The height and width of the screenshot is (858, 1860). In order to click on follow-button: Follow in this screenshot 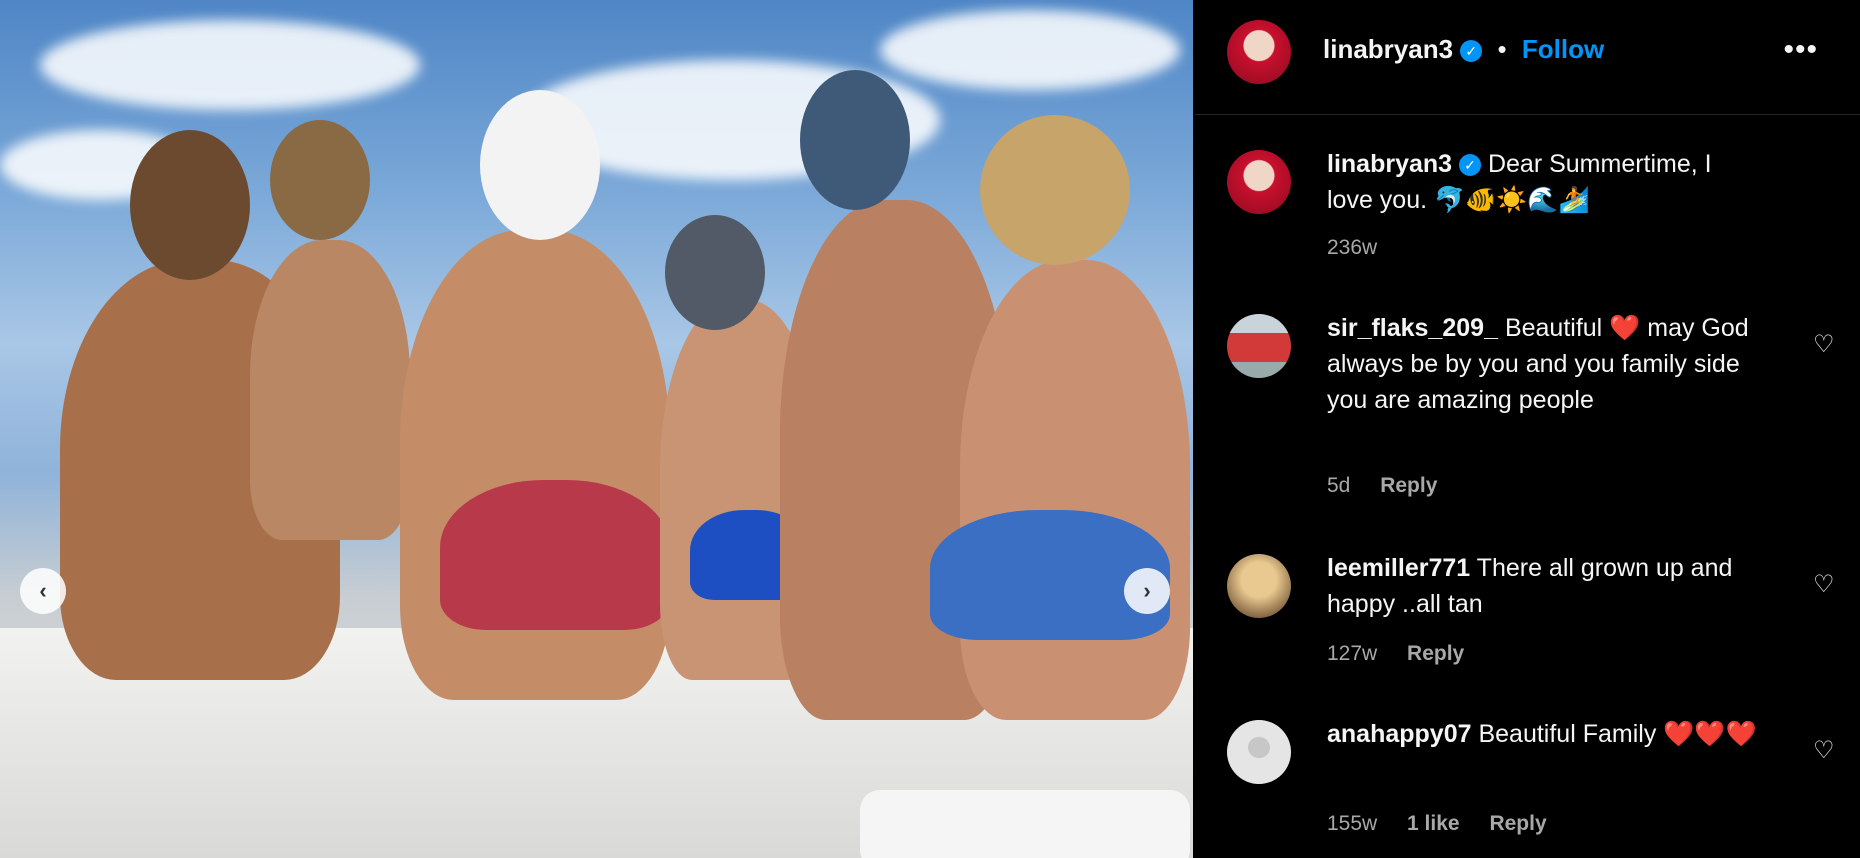, I will do `click(1563, 49)`.